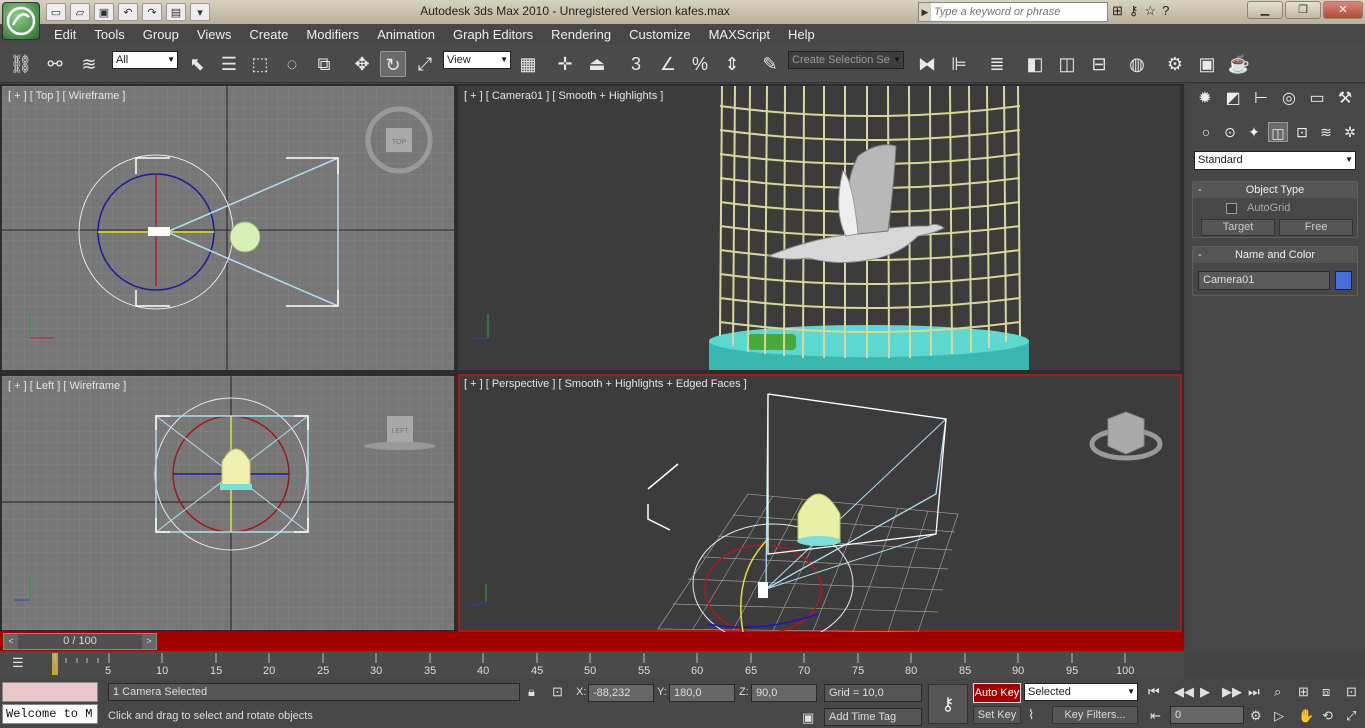 The width and height of the screenshot is (1365, 728). Describe the element at coordinates (1067, 64) in the screenshot. I see `curve-editor-icon: ◫` at that location.